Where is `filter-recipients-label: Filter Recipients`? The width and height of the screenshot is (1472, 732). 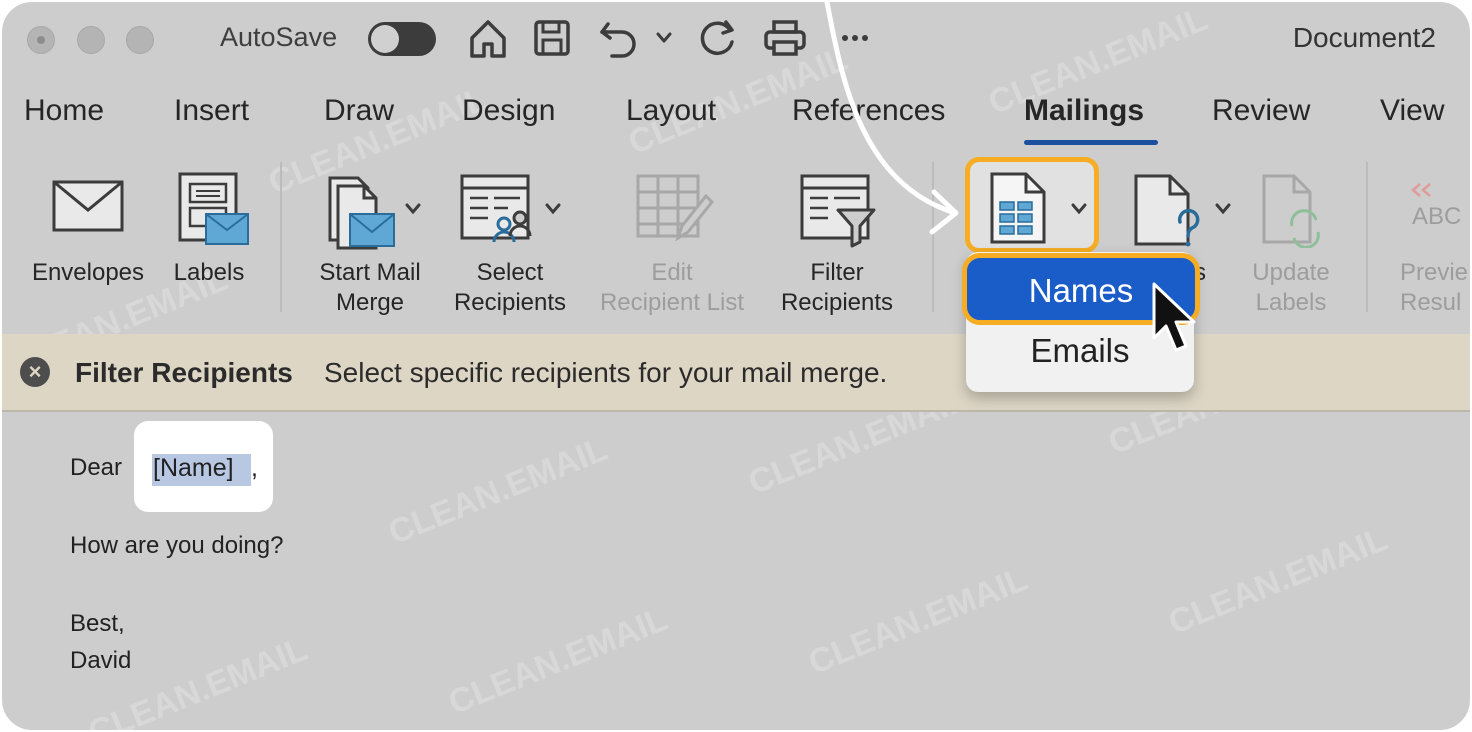
filter-recipients-label: Filter Recipients is located at coordinates (837, 287).